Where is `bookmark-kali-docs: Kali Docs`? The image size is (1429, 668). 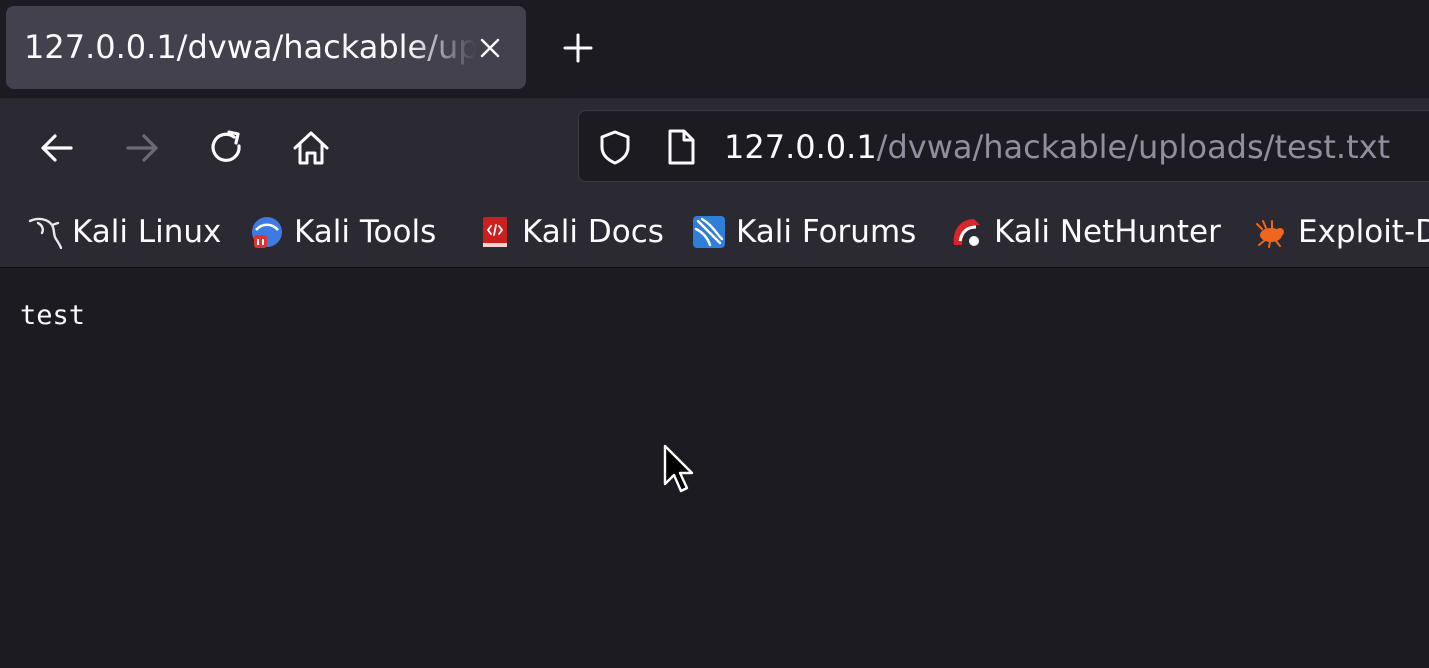
bookmark-kali-docs: Kali Docs is located at coordinates (571, 232).